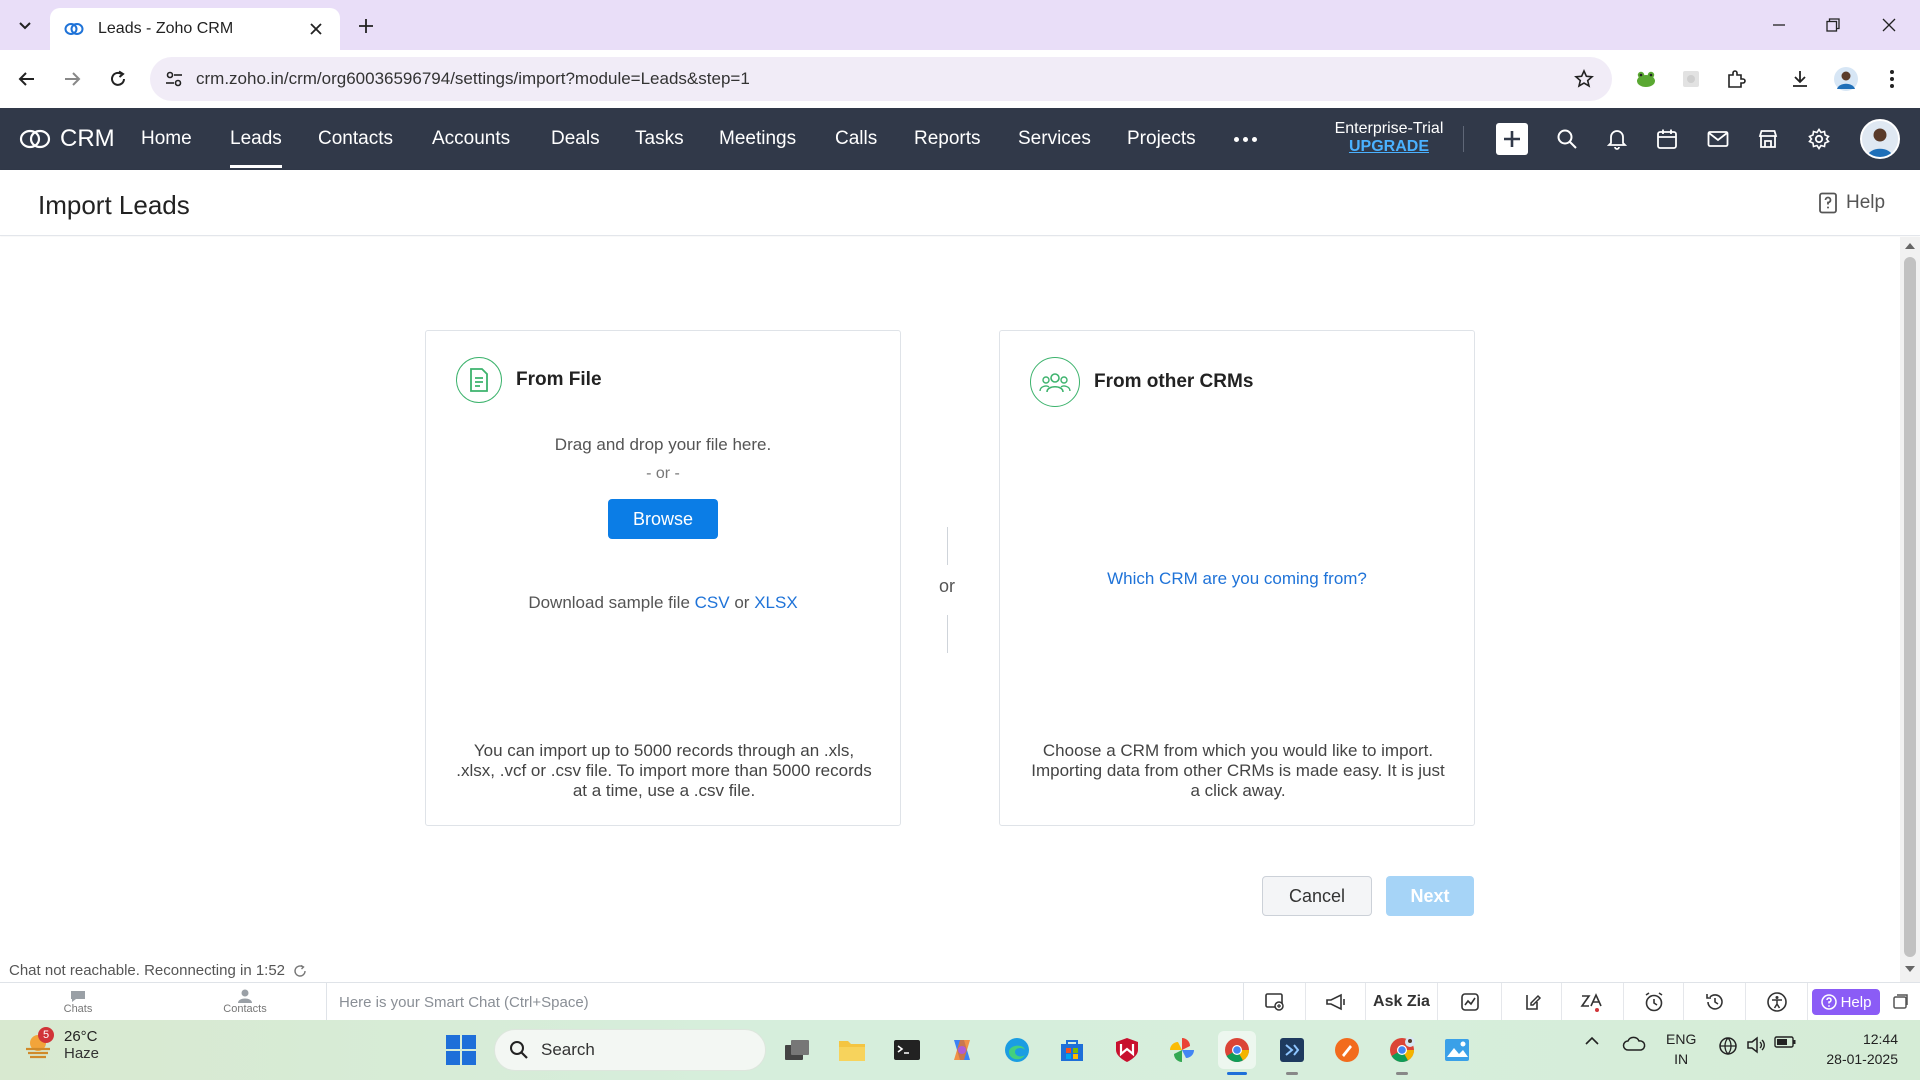  I want to click on chrome-browser-icon, so click(1237, 1053).